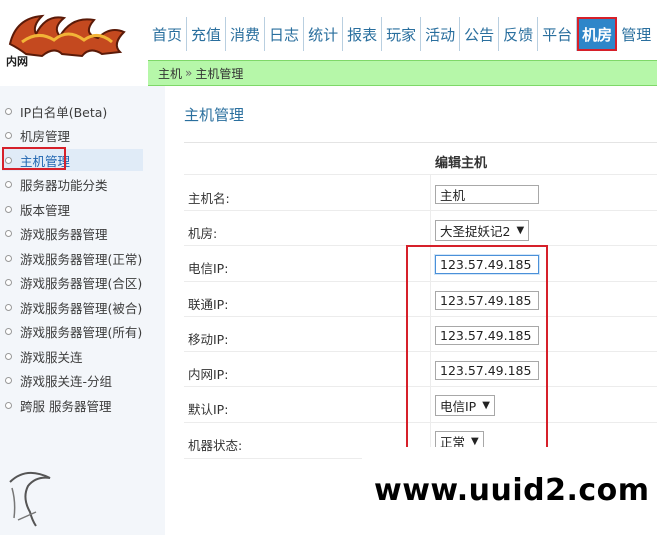  What do you see at coordinates (72, 160) in the screenshot?
I see `sidebar-item-host: 主机管理` at bounding box center [72, 160].